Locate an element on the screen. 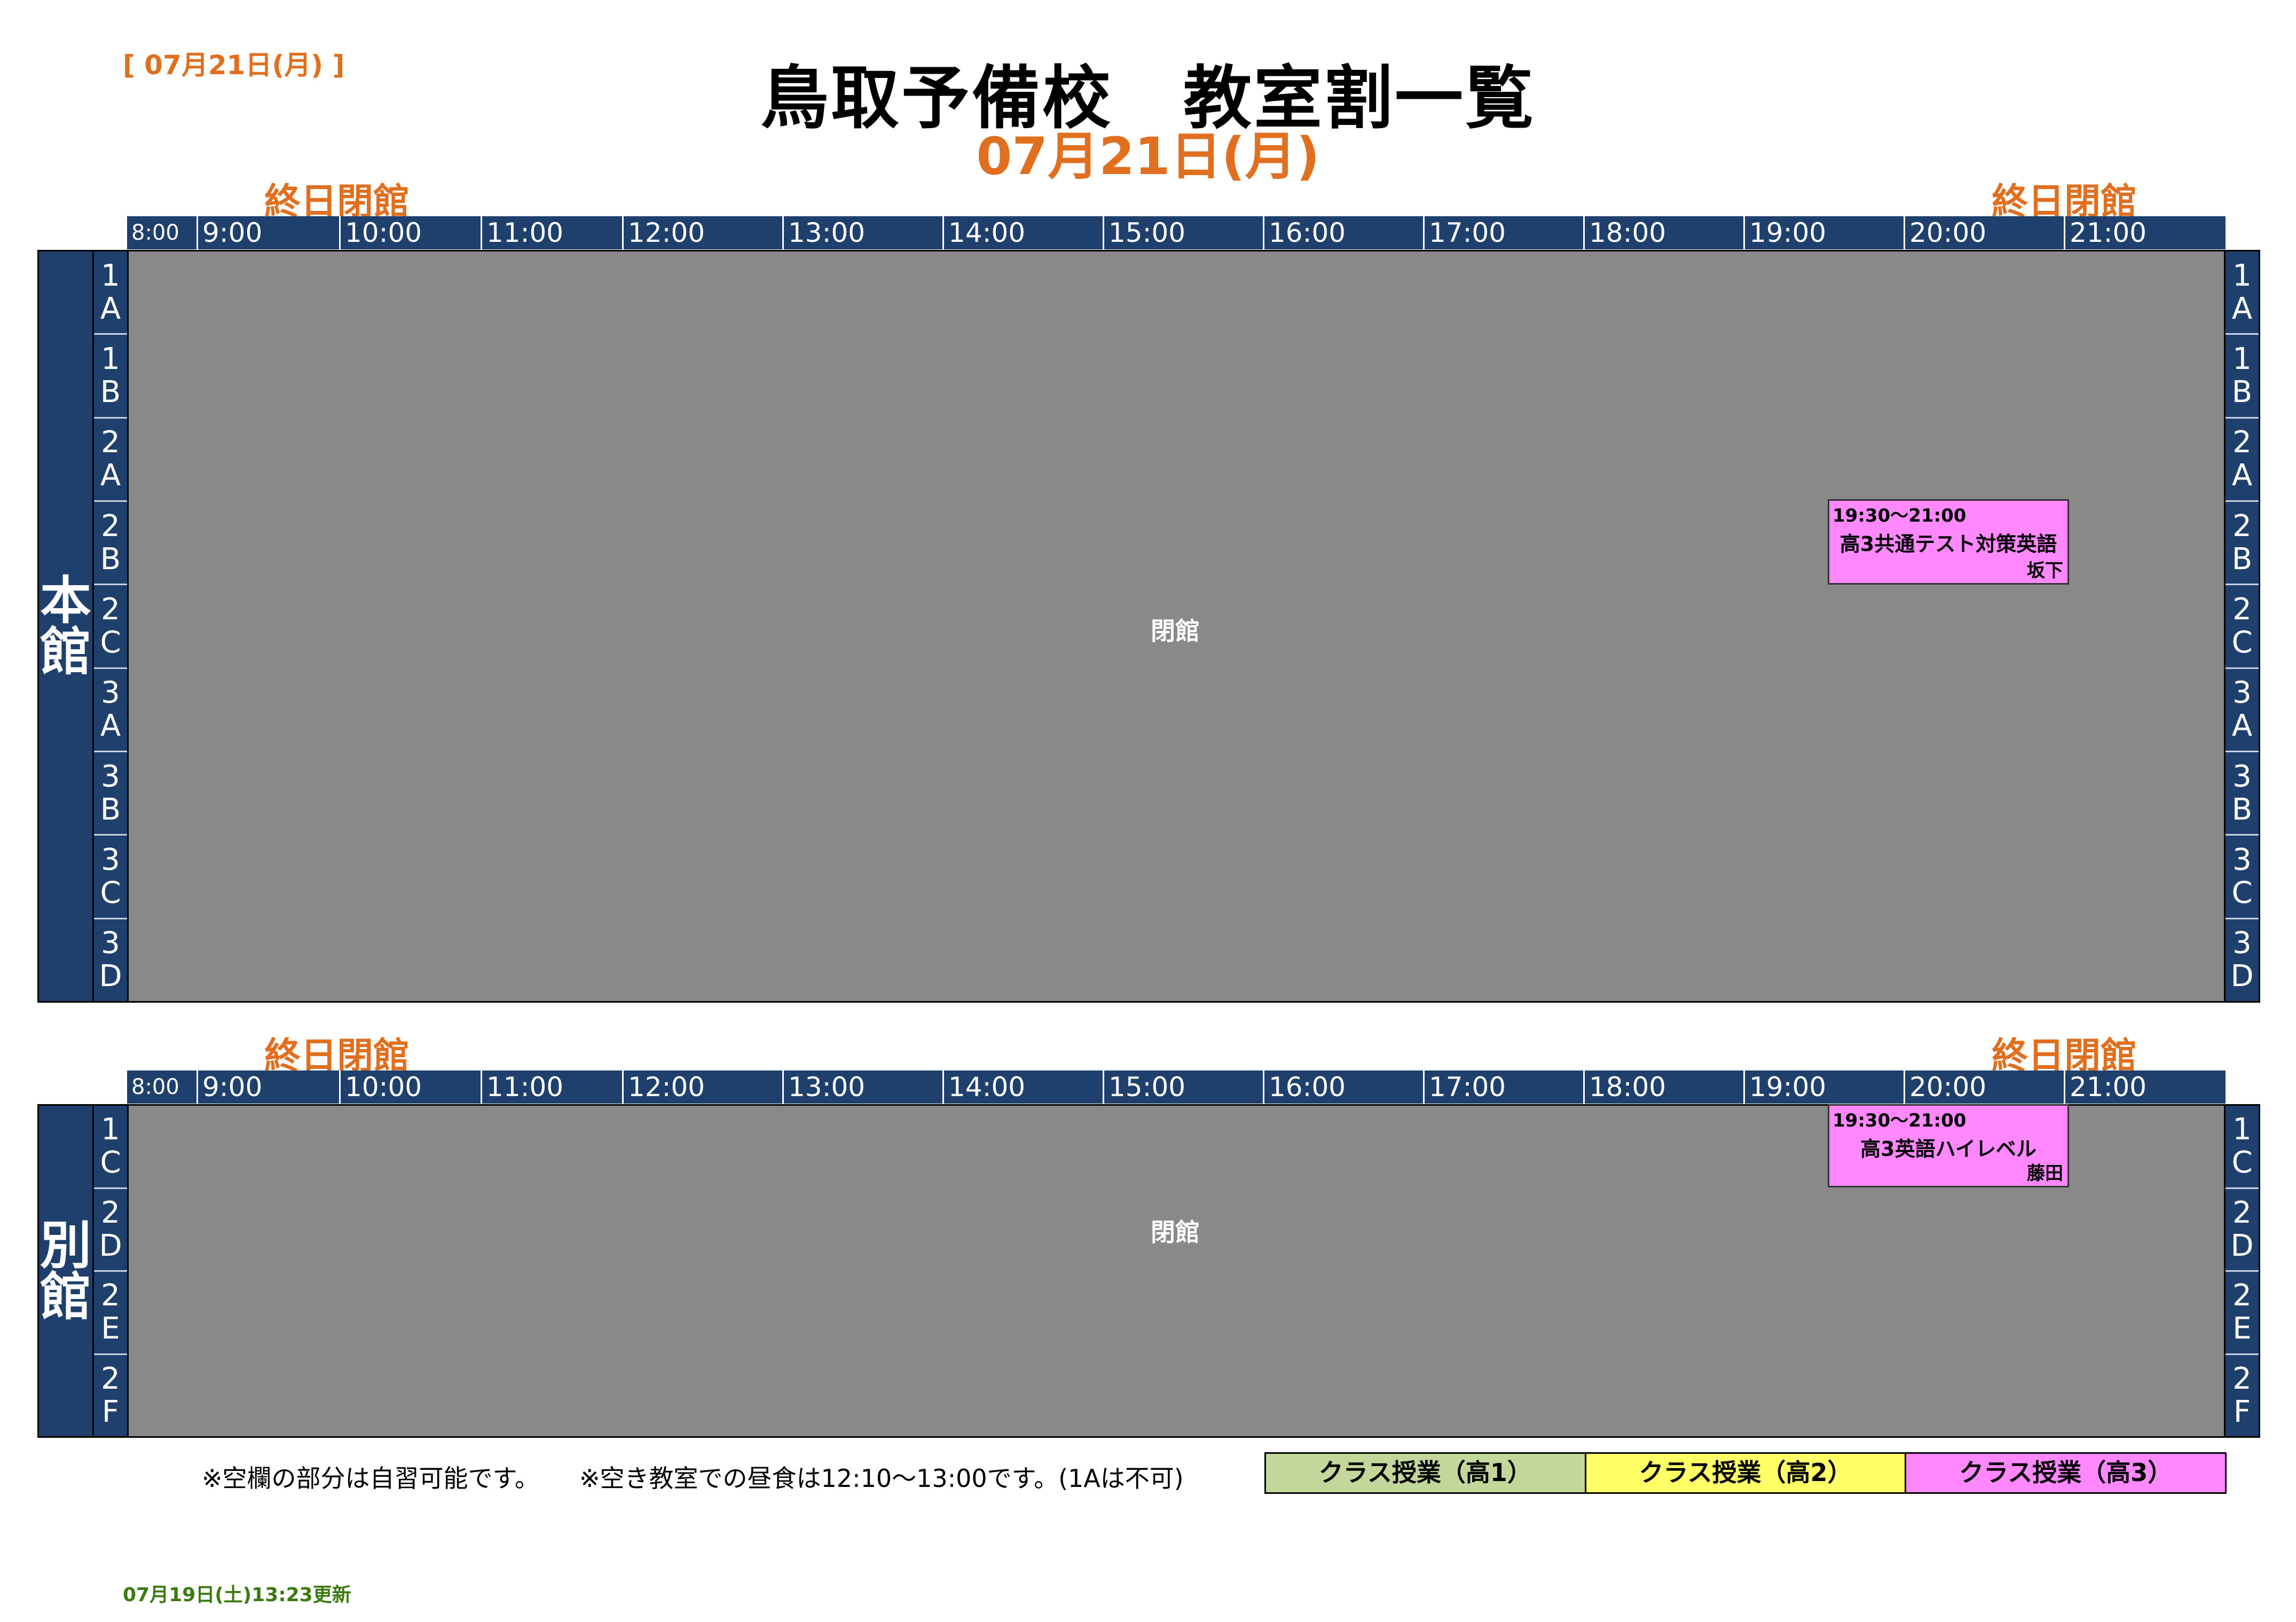 This screenshot has width=2296, height=1622. room-column-left-annex: 1C 2D 2E 2F is located at coordinates (110, 1271).